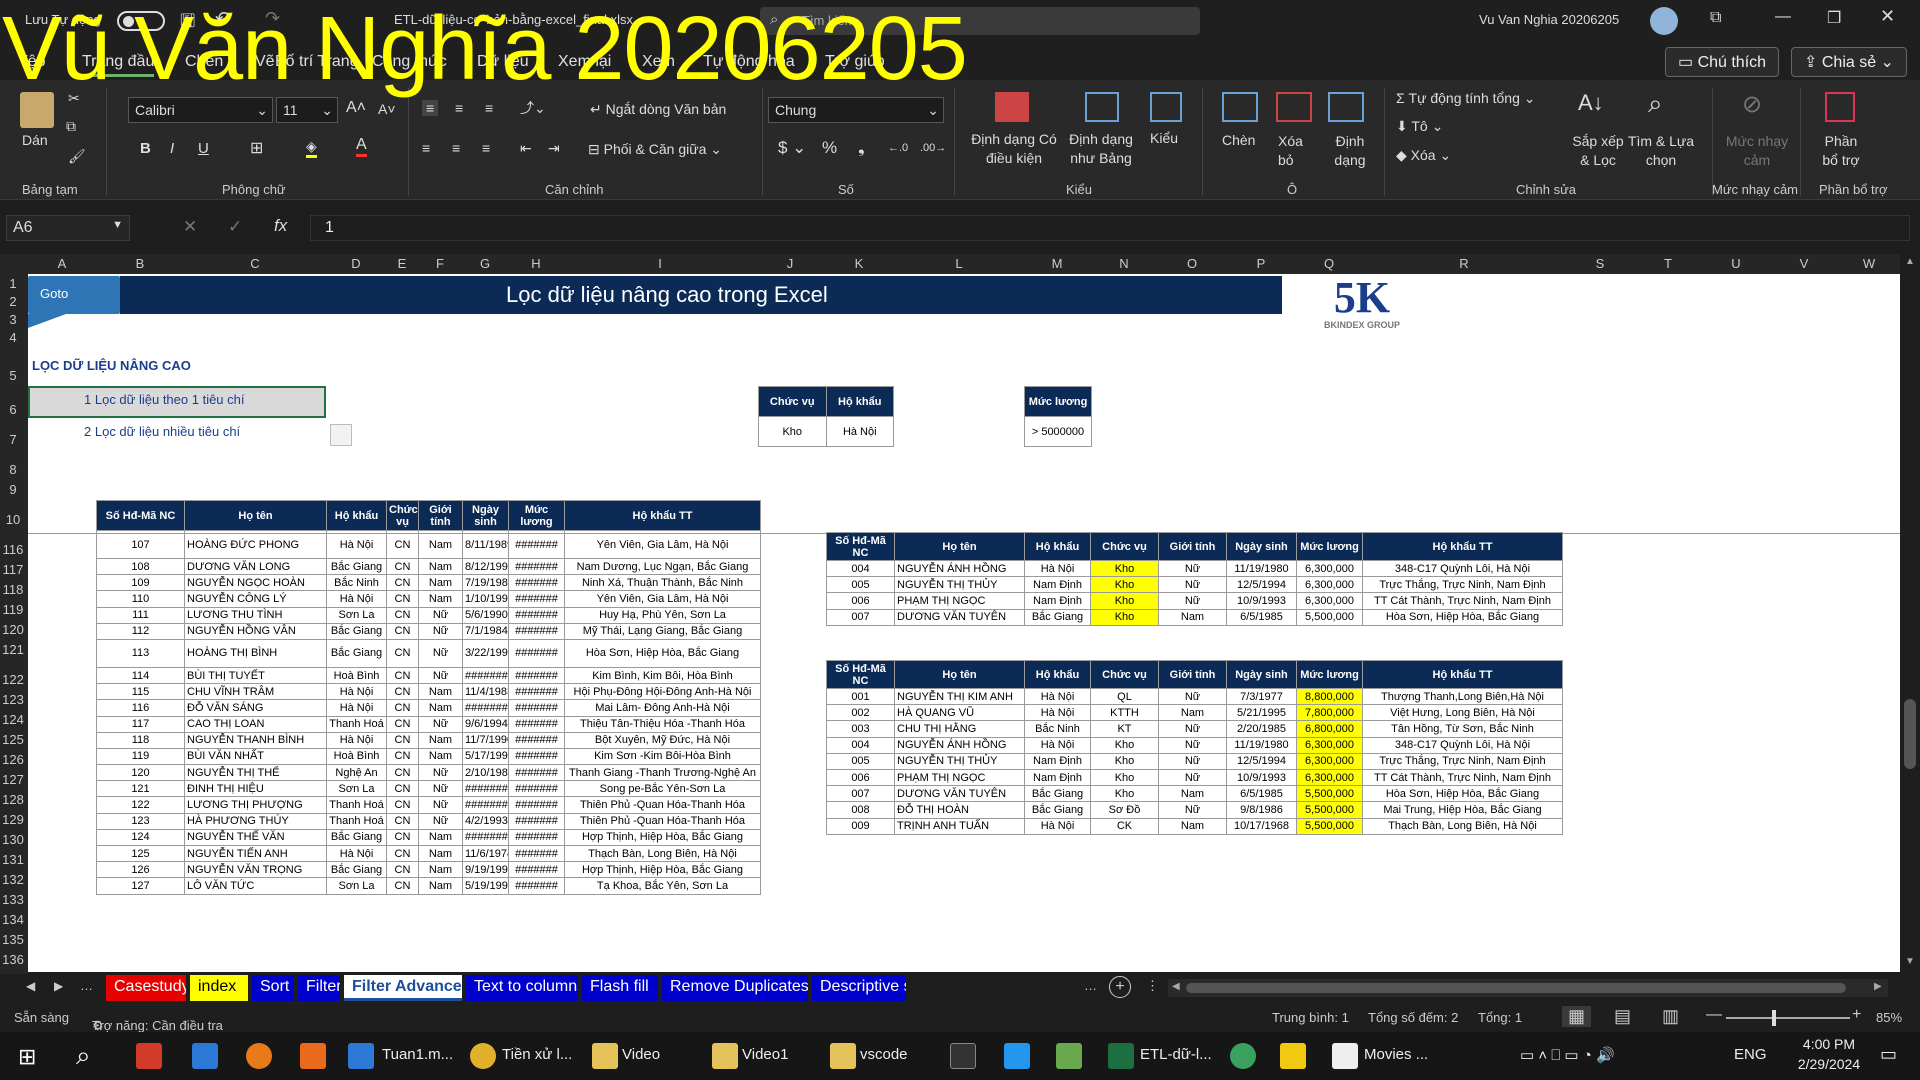 Image resolution: width=1920 pixels, height=1080 pixels. Describe the element at coordinates (1722, 62) in the screenshot. I see `comments-button: ▭ Chú thích` at that location.